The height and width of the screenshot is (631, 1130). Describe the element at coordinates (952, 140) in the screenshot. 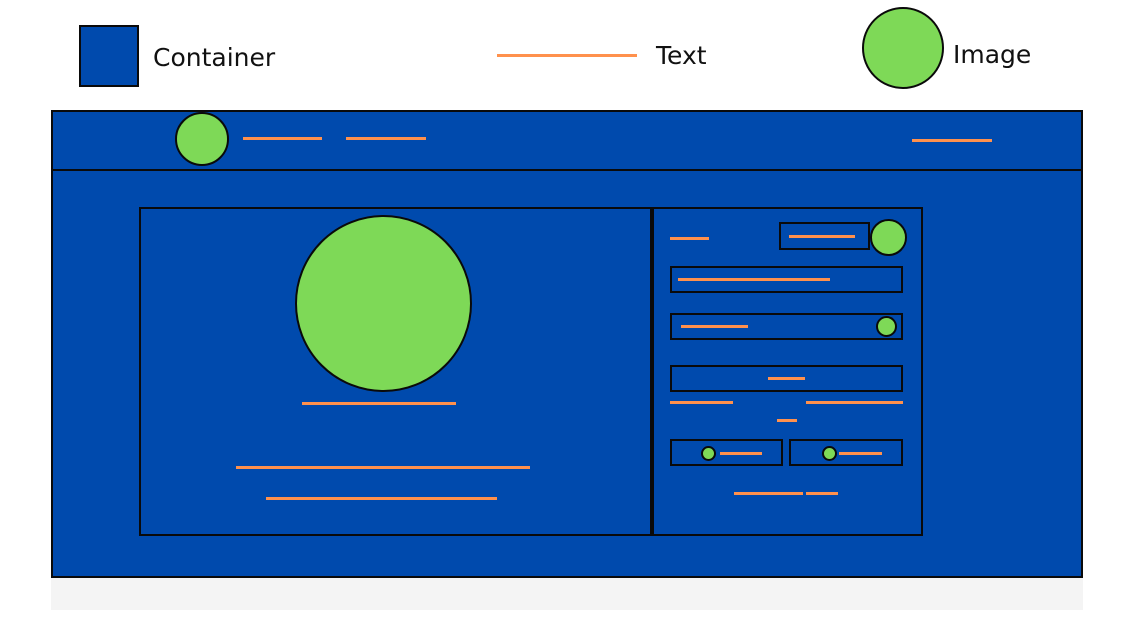

I see `header-right-link` at that location.